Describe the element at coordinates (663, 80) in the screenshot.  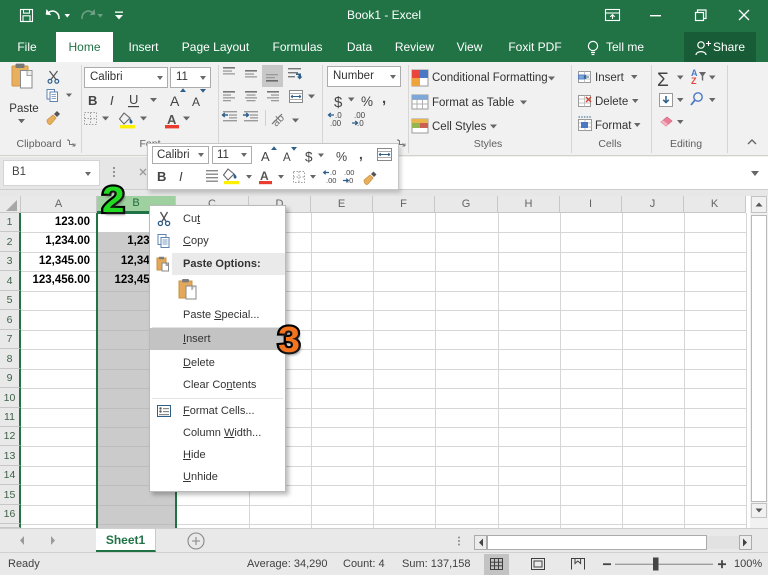
I see `svg-text: Σ` at that location.